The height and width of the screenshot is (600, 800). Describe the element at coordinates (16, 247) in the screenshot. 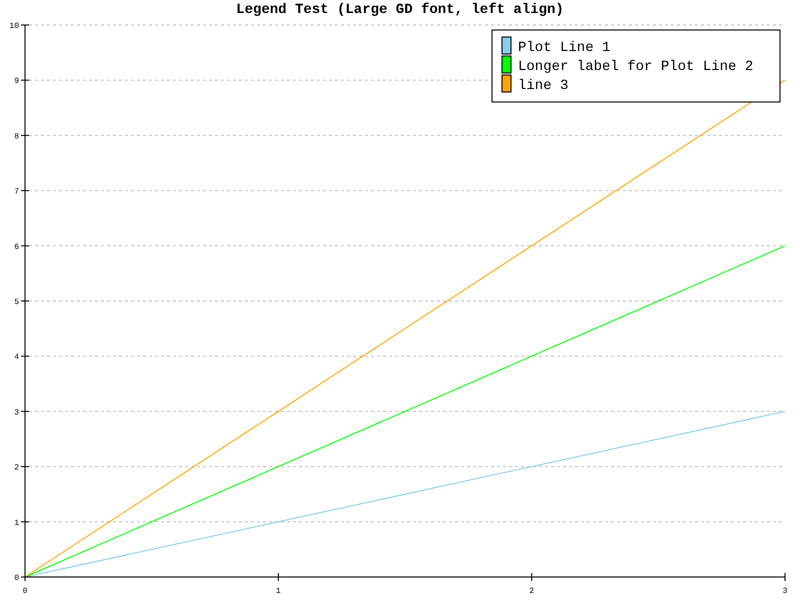

I see `axis-tick-label: 6` at that location.